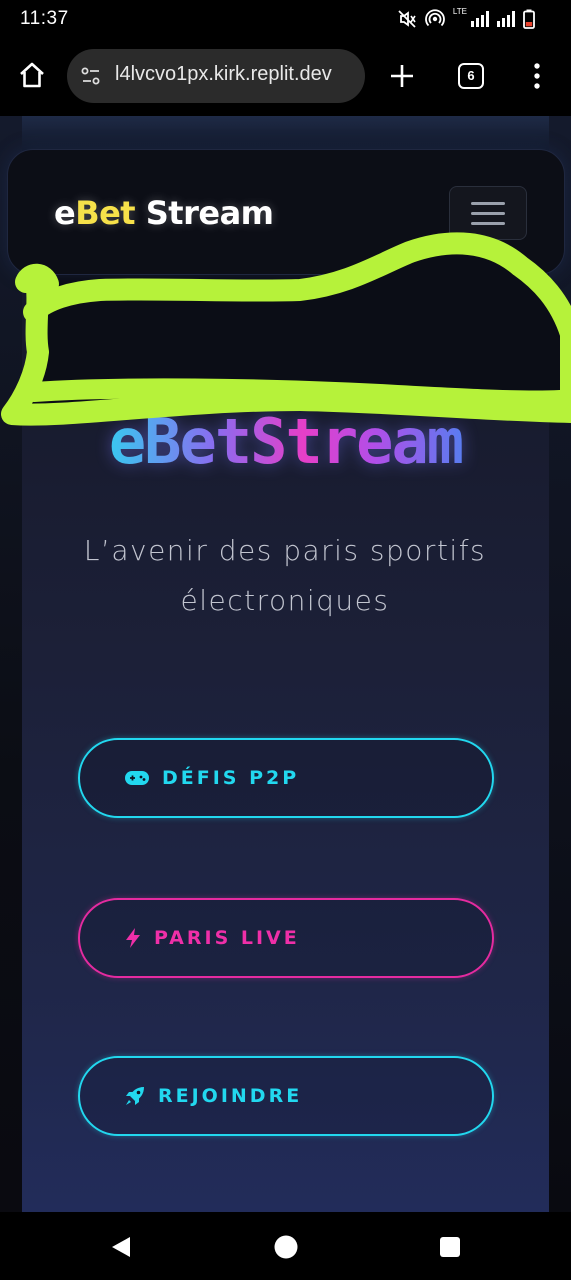 This screenshot has height=1280, width=571. What do you see at coordinates (121, 1247) in the screenshot?
I see `back-icon` at bounding box center [121, 1247].